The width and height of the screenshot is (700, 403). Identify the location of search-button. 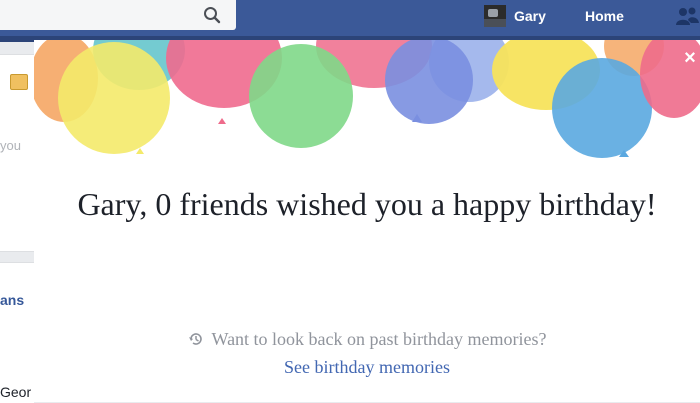
(212, 15).